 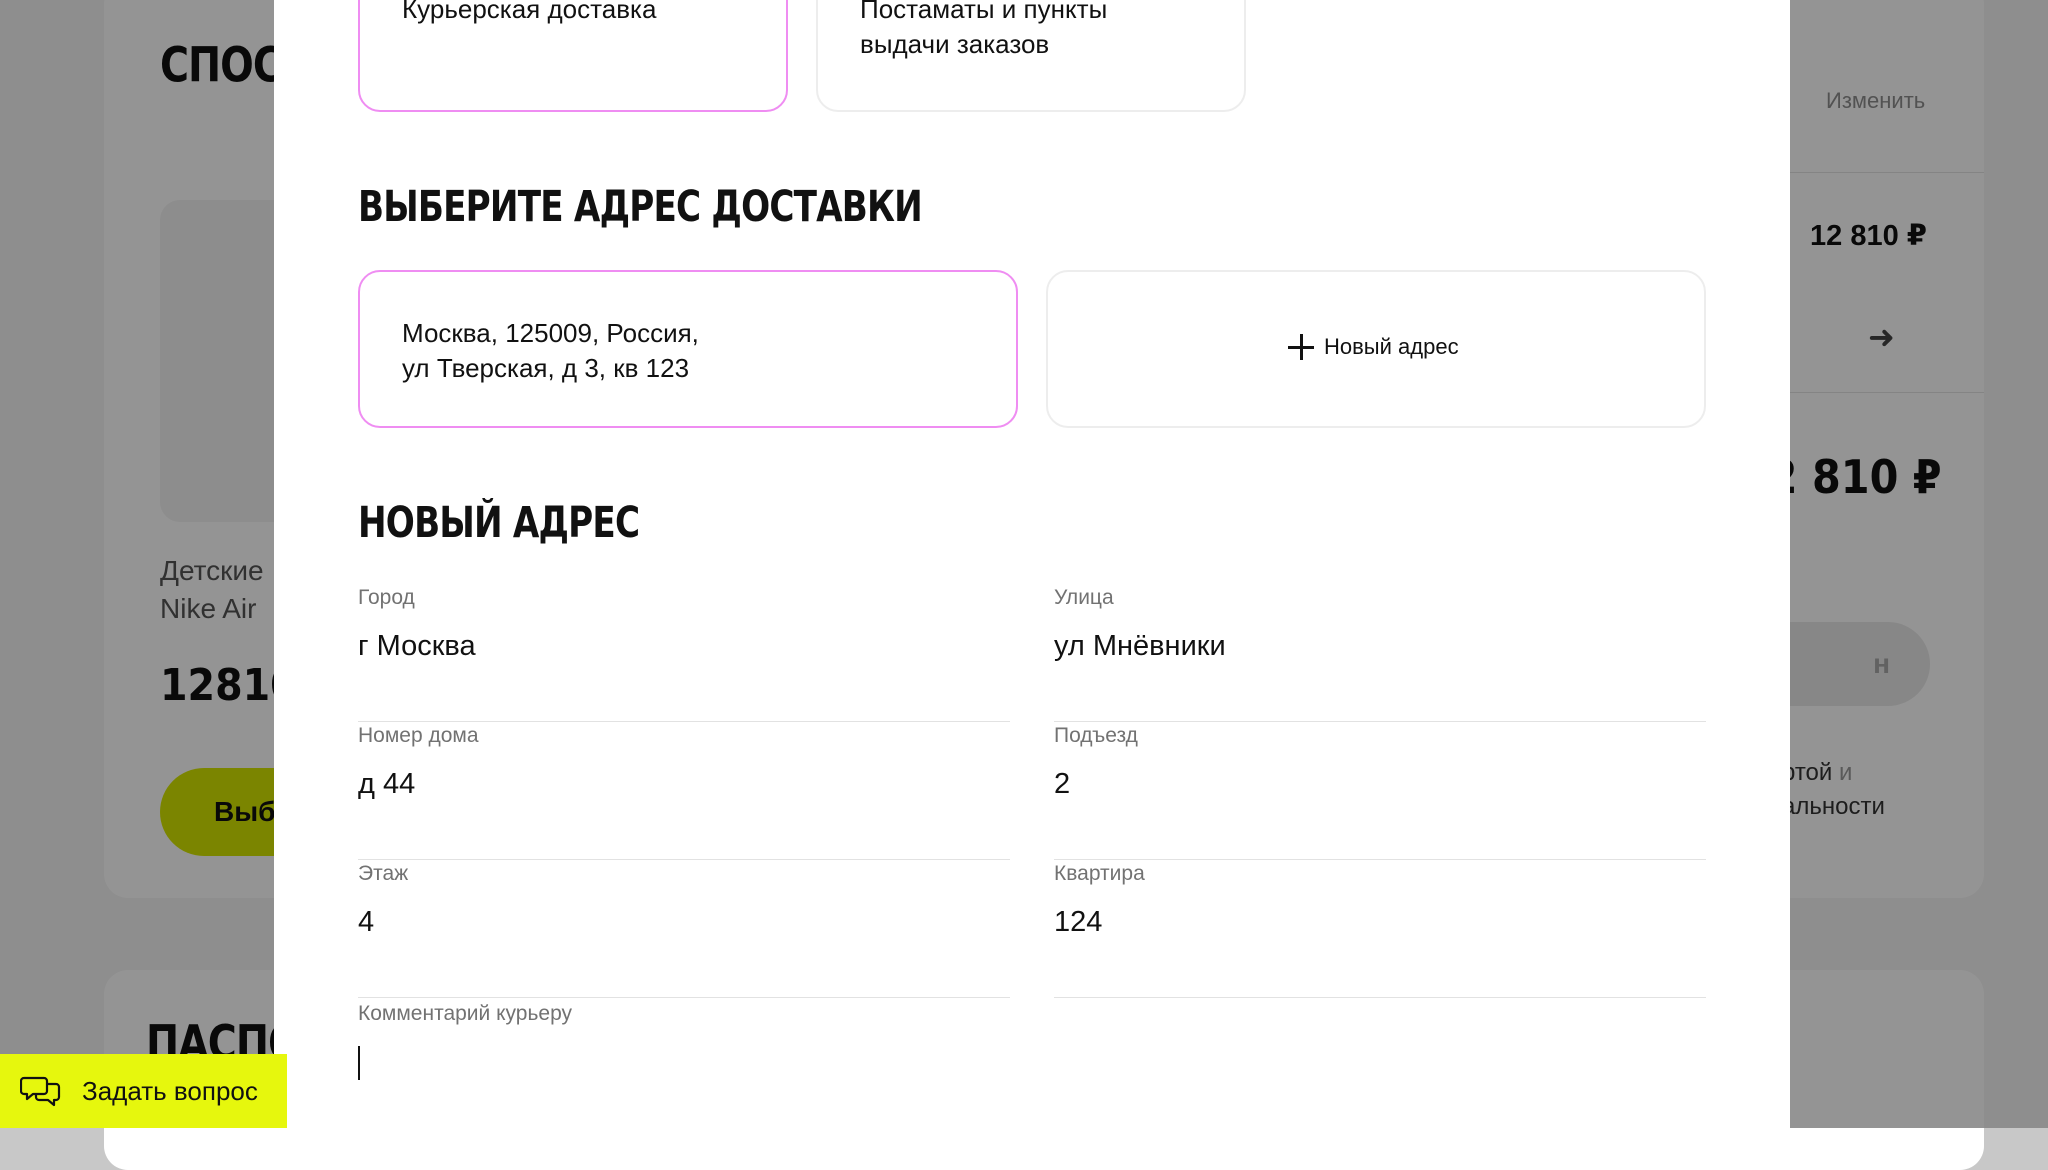 What do you see at coordinates (170, 1090) in the screenshot?
I see `ask-question-label: Задать вопрос` at bounding box center [170, 1090].